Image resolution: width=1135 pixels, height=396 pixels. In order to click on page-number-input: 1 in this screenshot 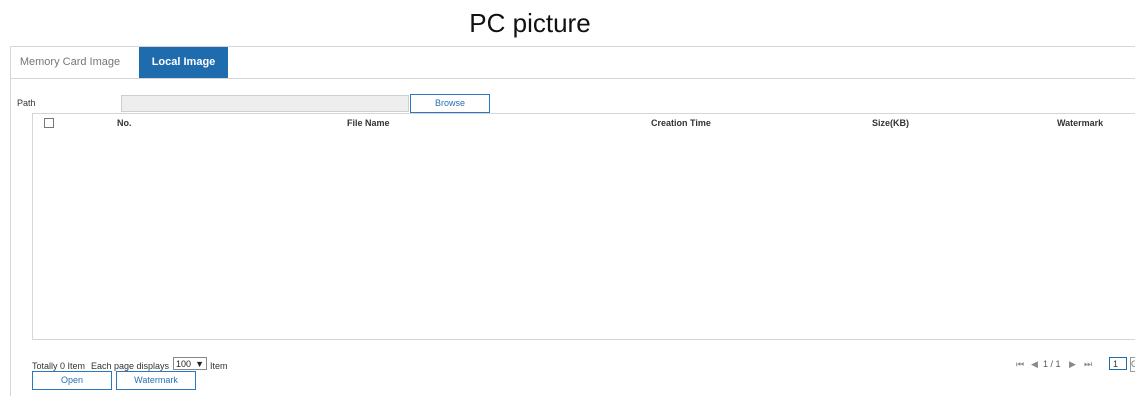, I will do `click(1118, 363)`.